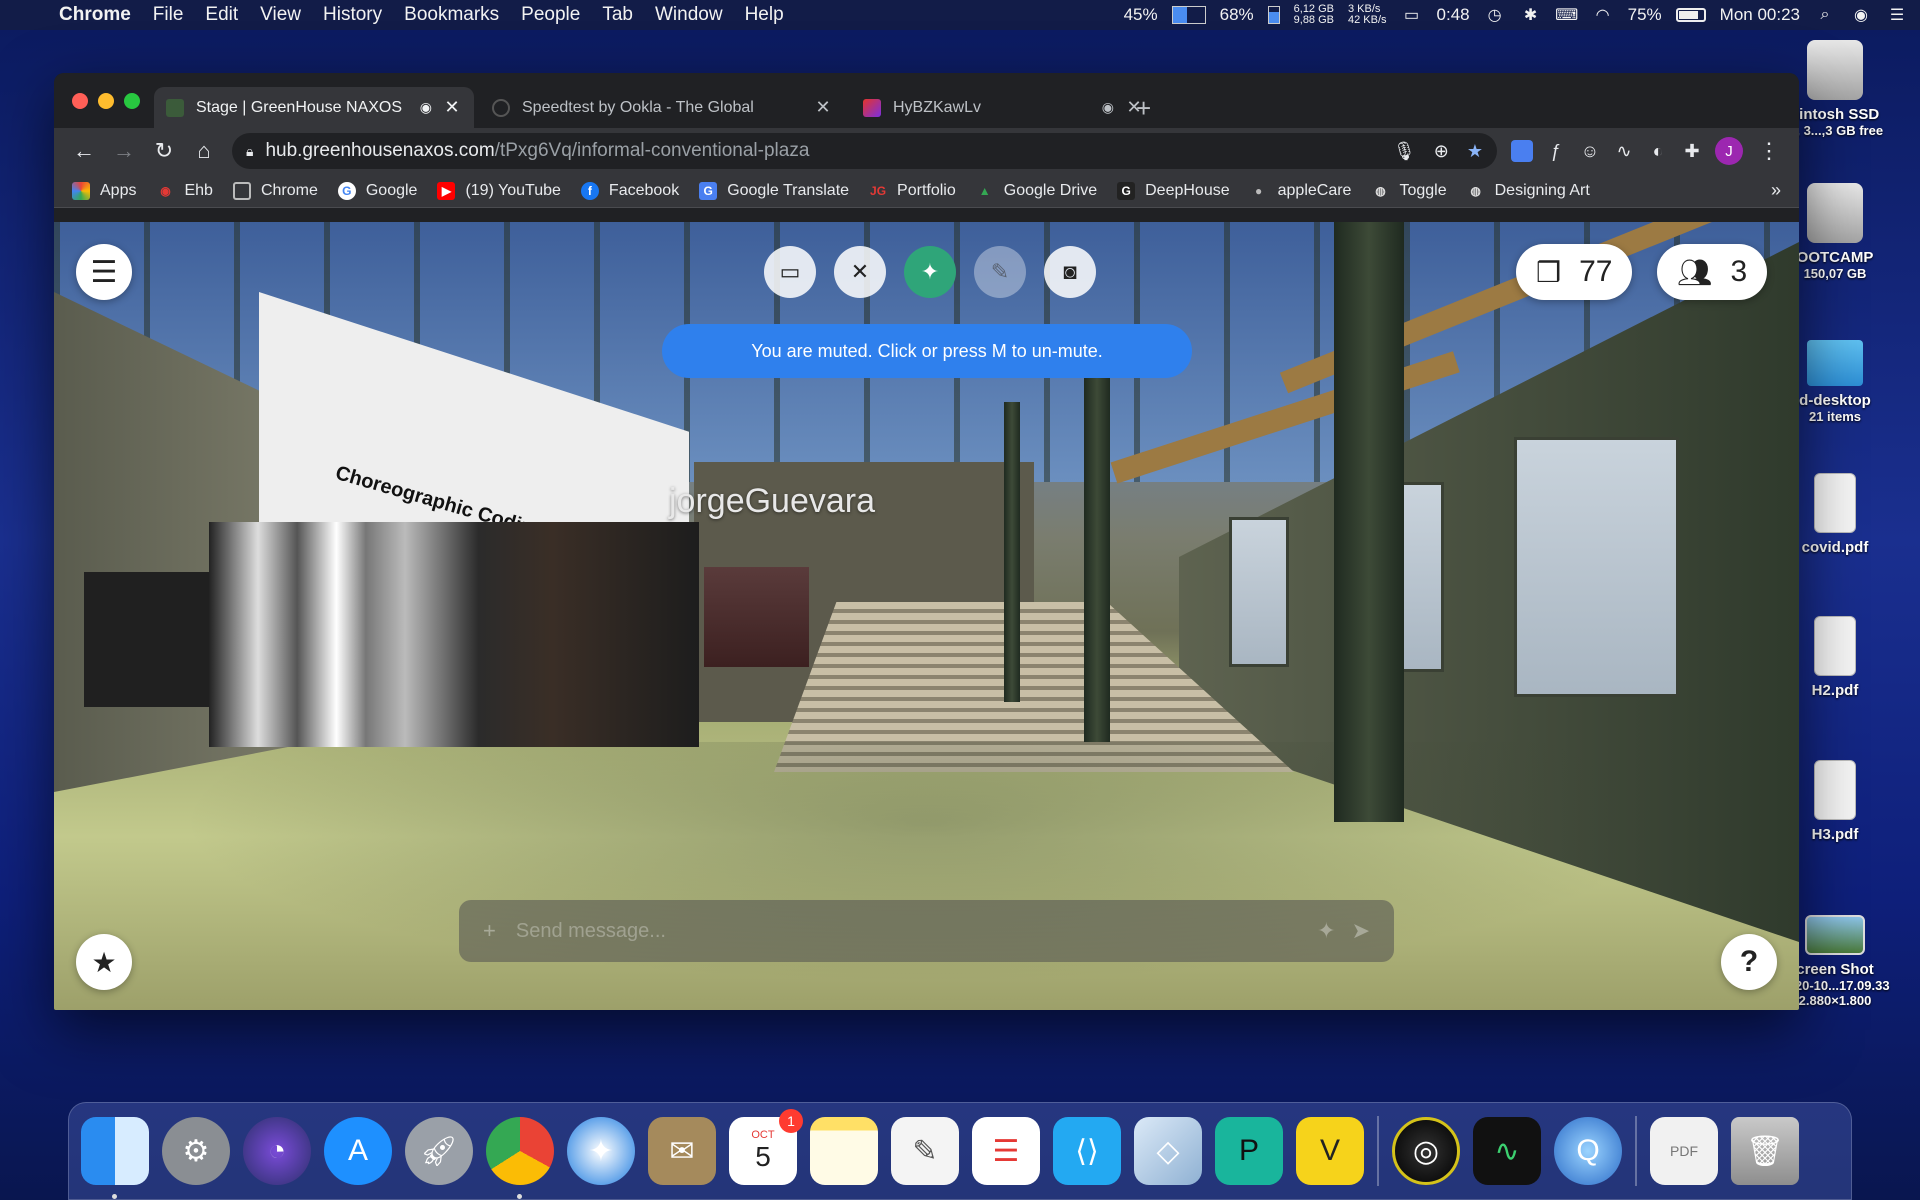  What do you see at coordinates (1330, 1151) in the screenshot?
I see `vectorworks-icon: V` at bounding box center [1330, 1151].